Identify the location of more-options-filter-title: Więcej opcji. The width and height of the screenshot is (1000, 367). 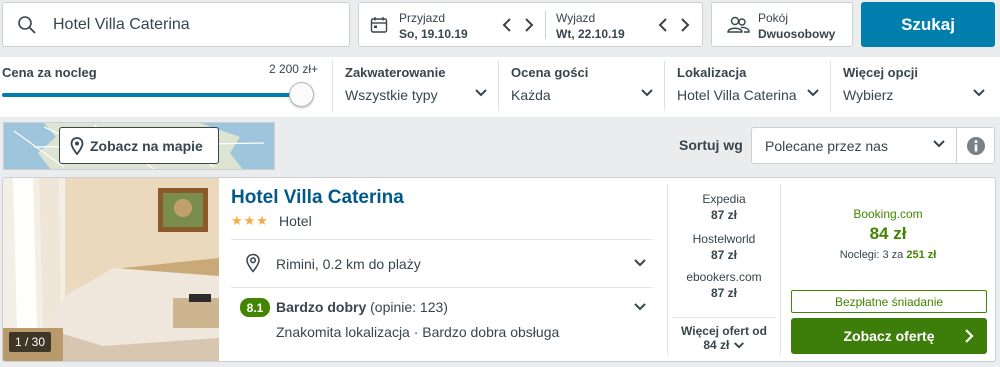
(881, 72).